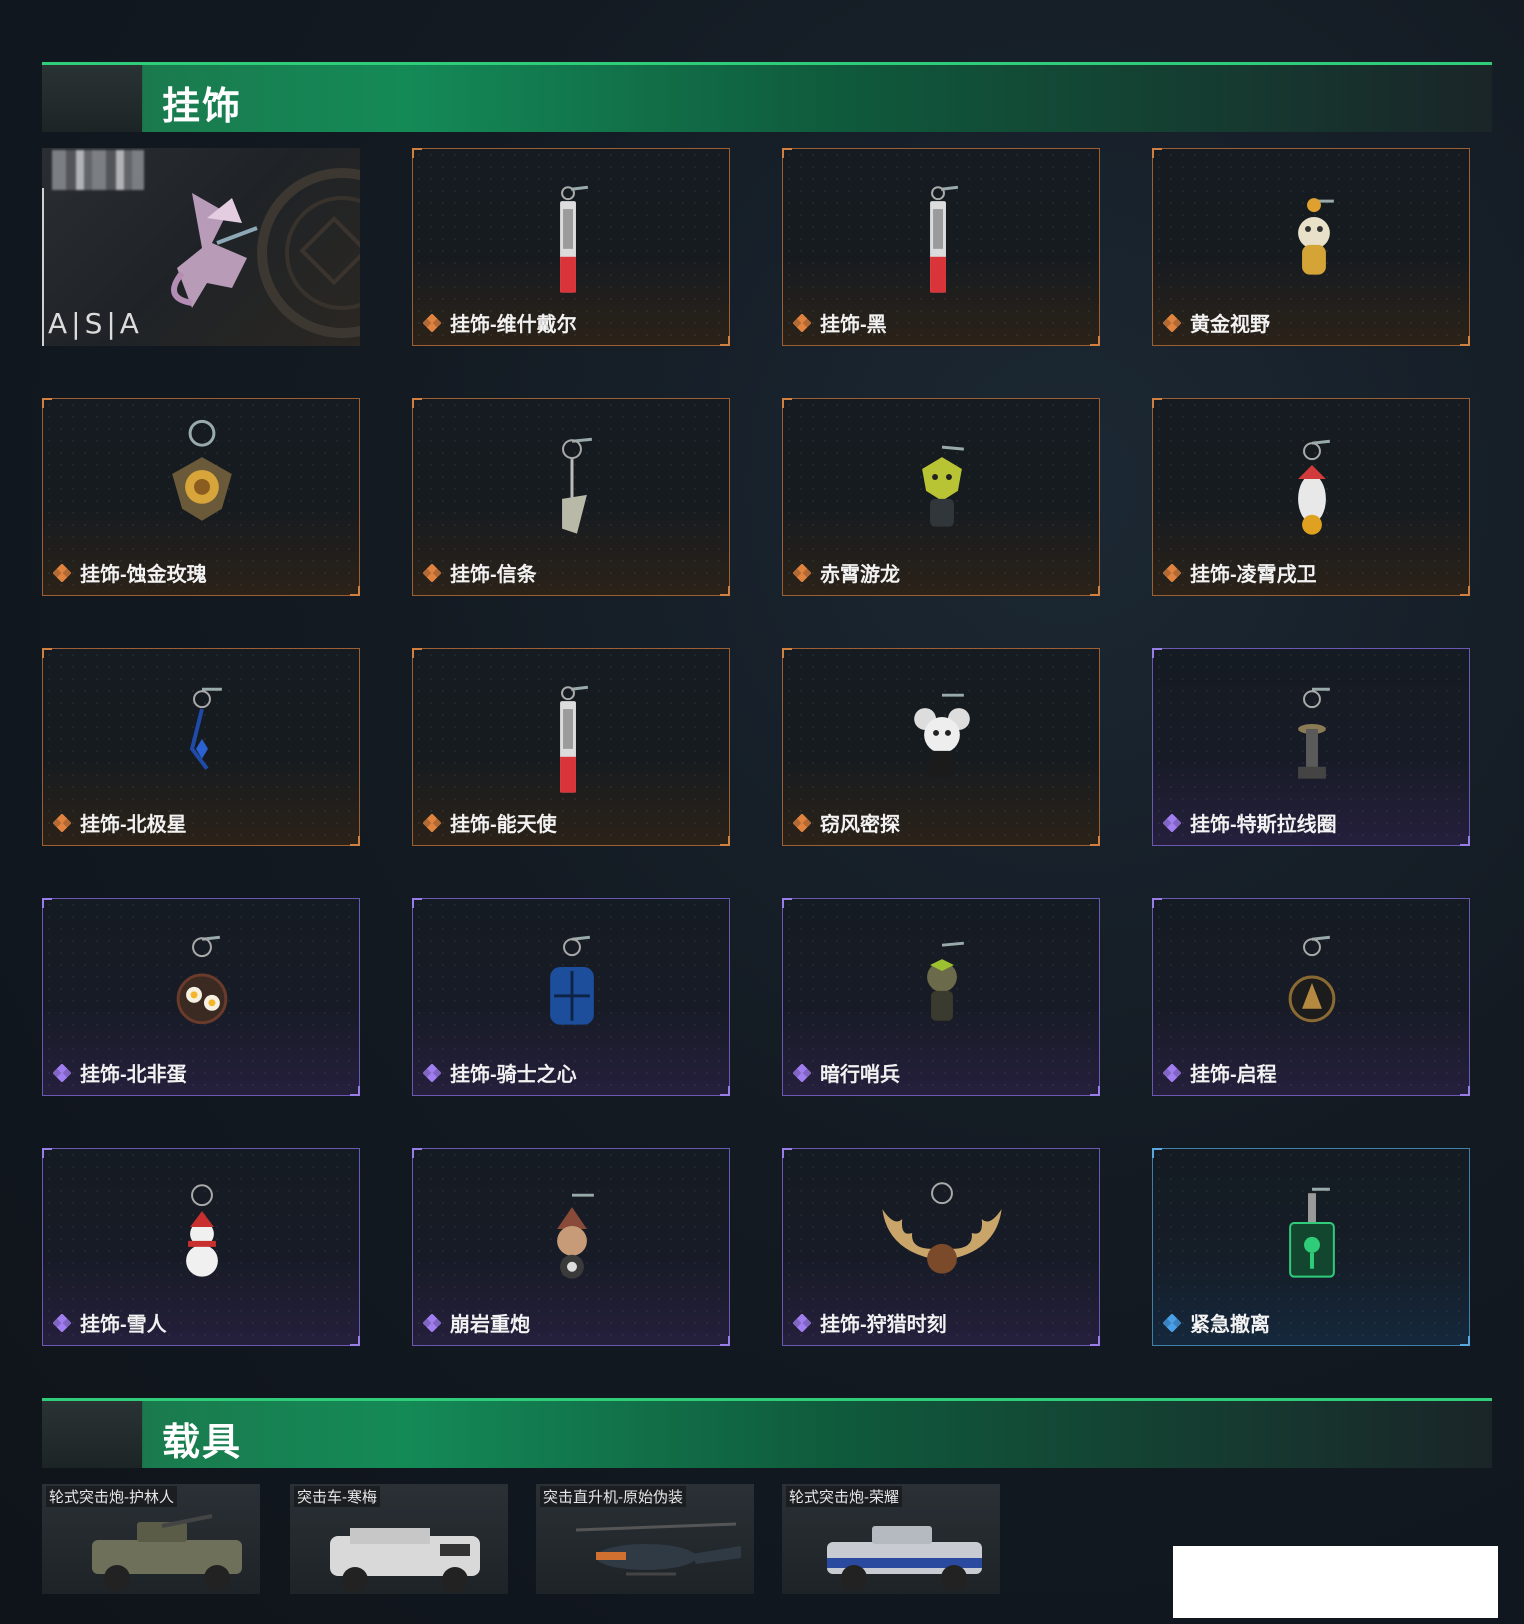 The image size is (1524, 1624). I want to click on charm-gnome-figure-icon, so click(575, 1236).